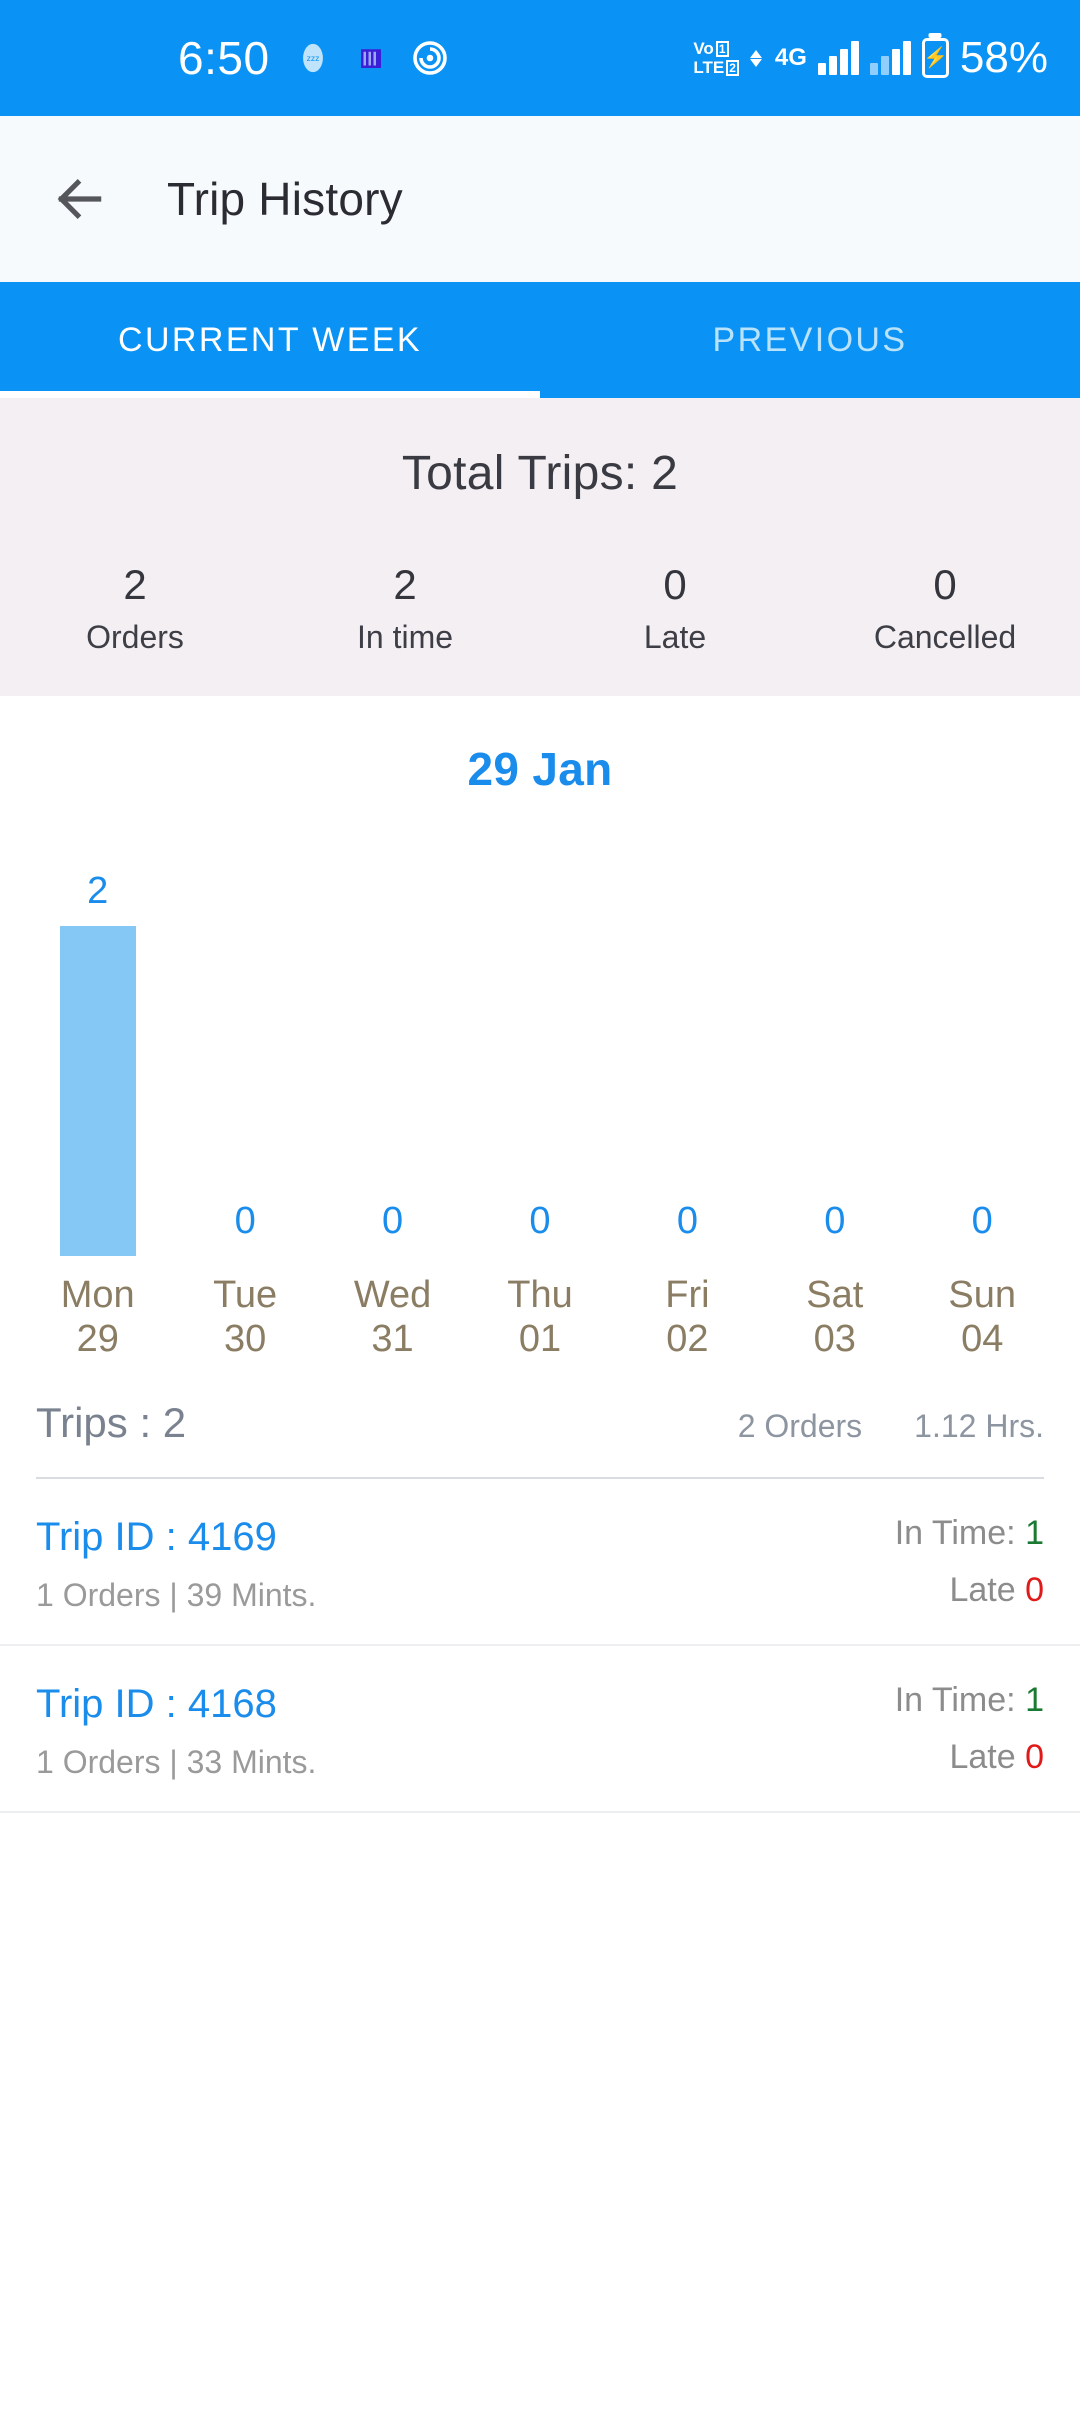 This screenshot has height=2412, width=1080. I want to click on trip-id-label: Trip ID : 4168, so click(156, 1704).